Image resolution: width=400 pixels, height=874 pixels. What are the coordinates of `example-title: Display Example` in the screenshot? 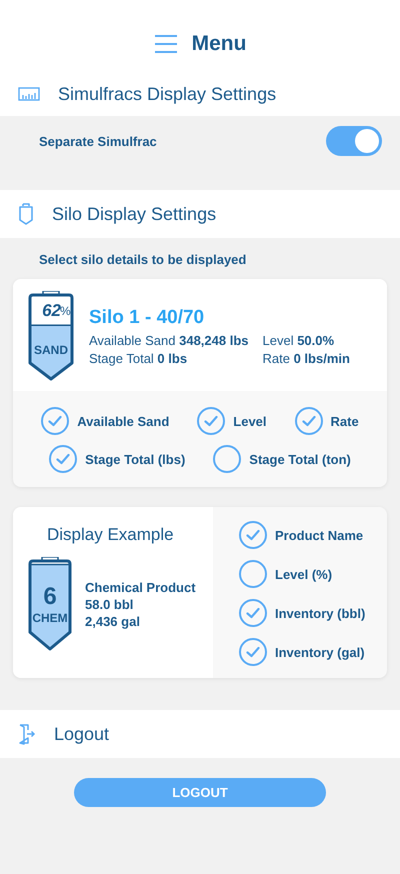 It's located at (110, 535).